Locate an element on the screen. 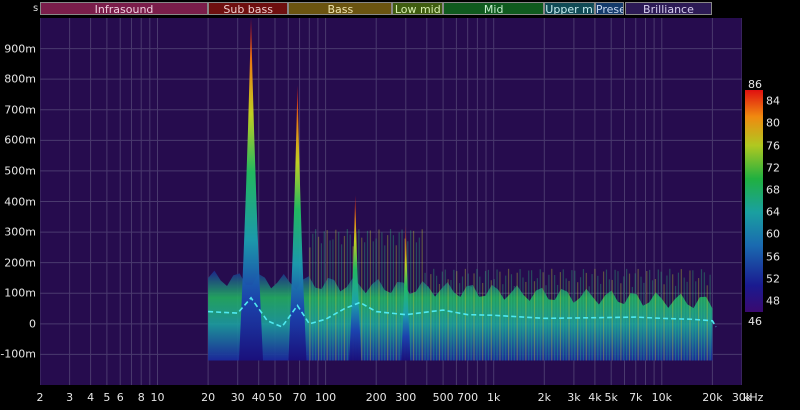  band-low-mid: Low mid is located at coordinates (418, 8).